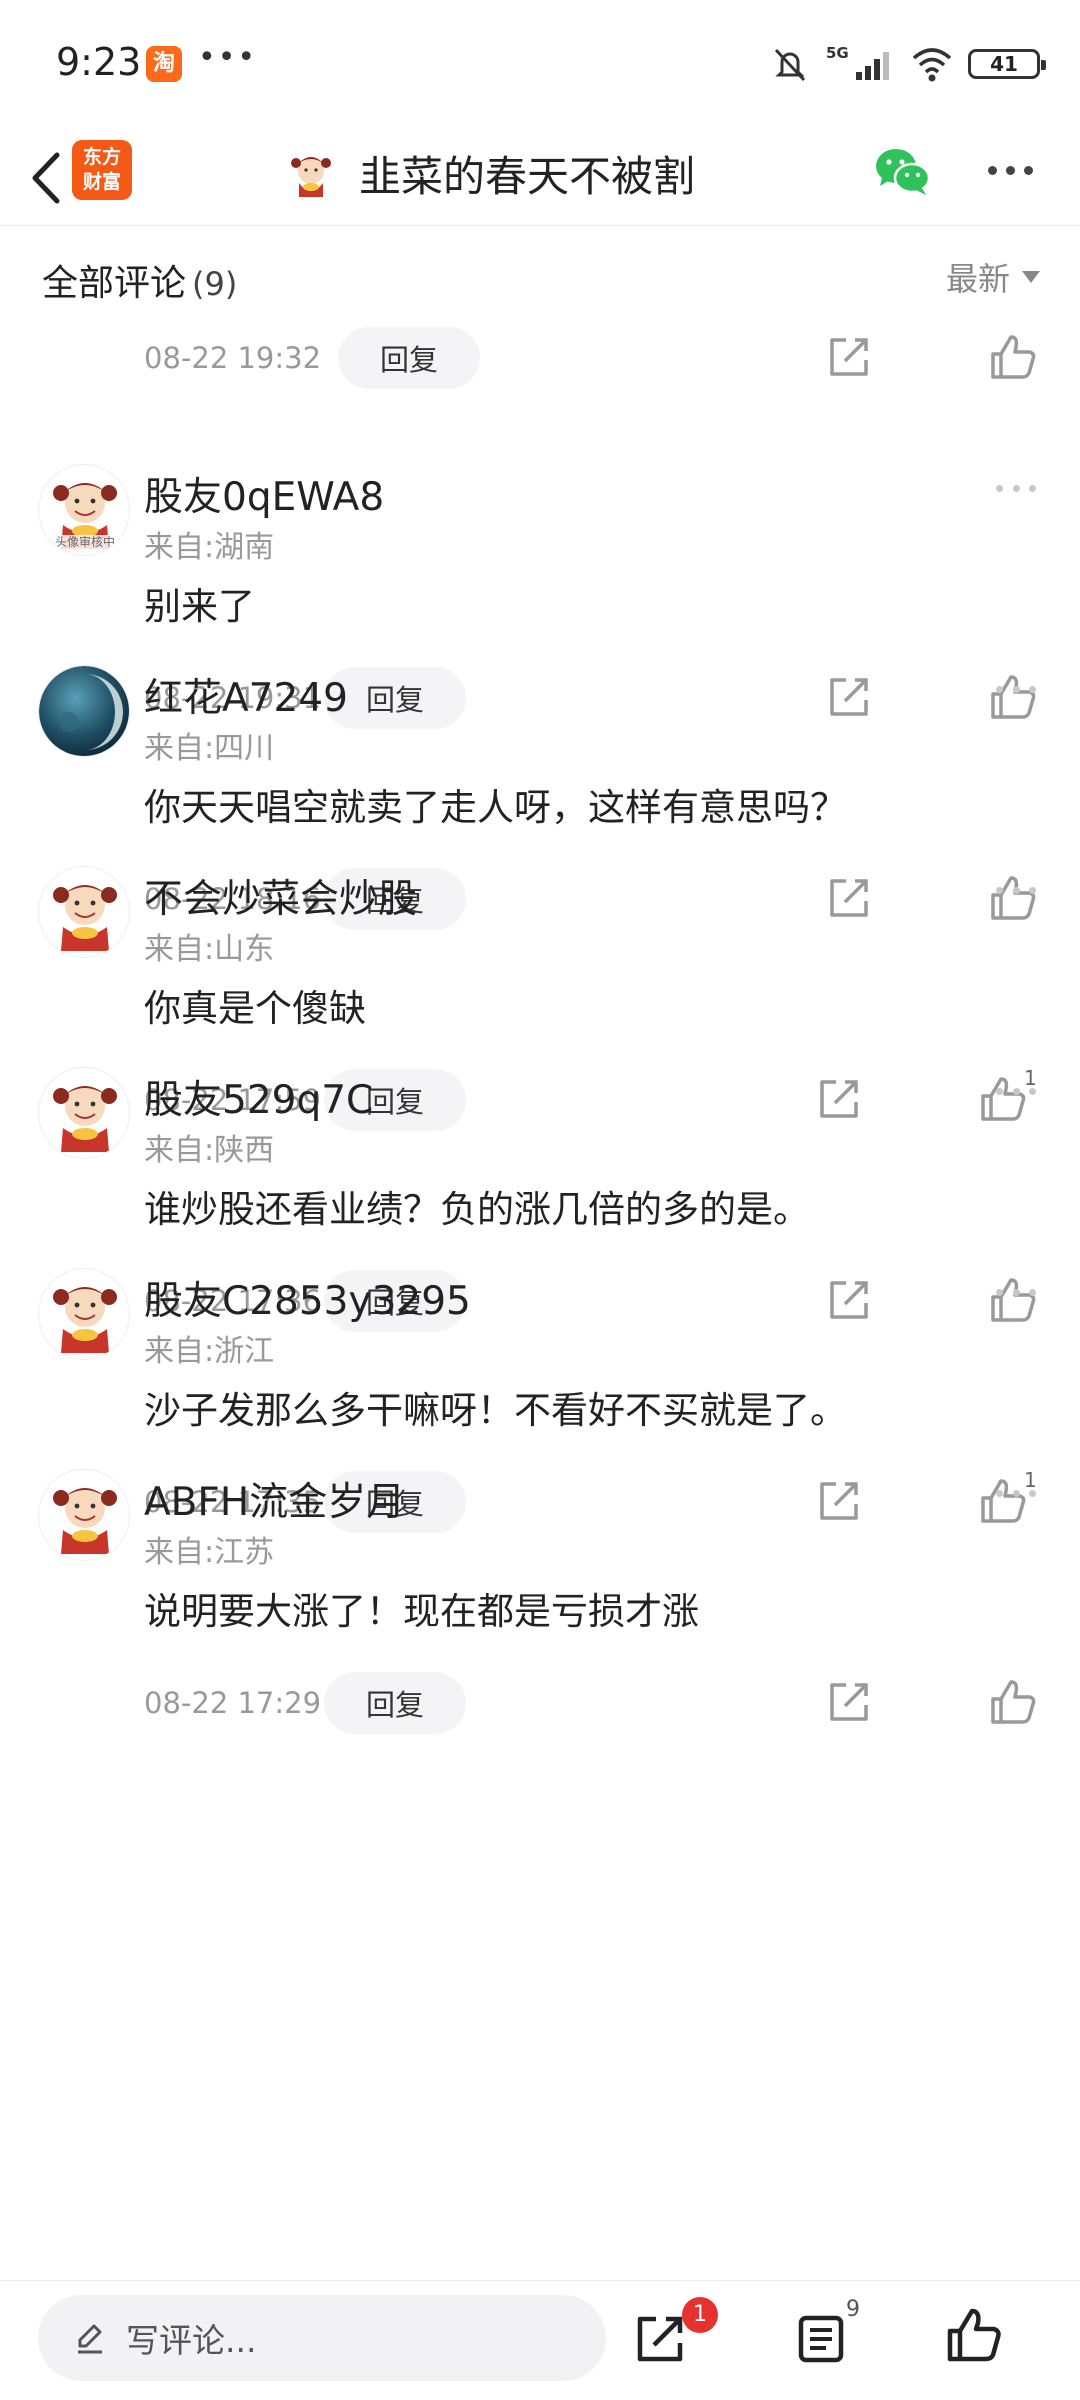 The image size is (1080, 2400). Describe the element at coordinates (853, 2309) in the screenshot. I see `comments-count-superscript: 9` at that location.